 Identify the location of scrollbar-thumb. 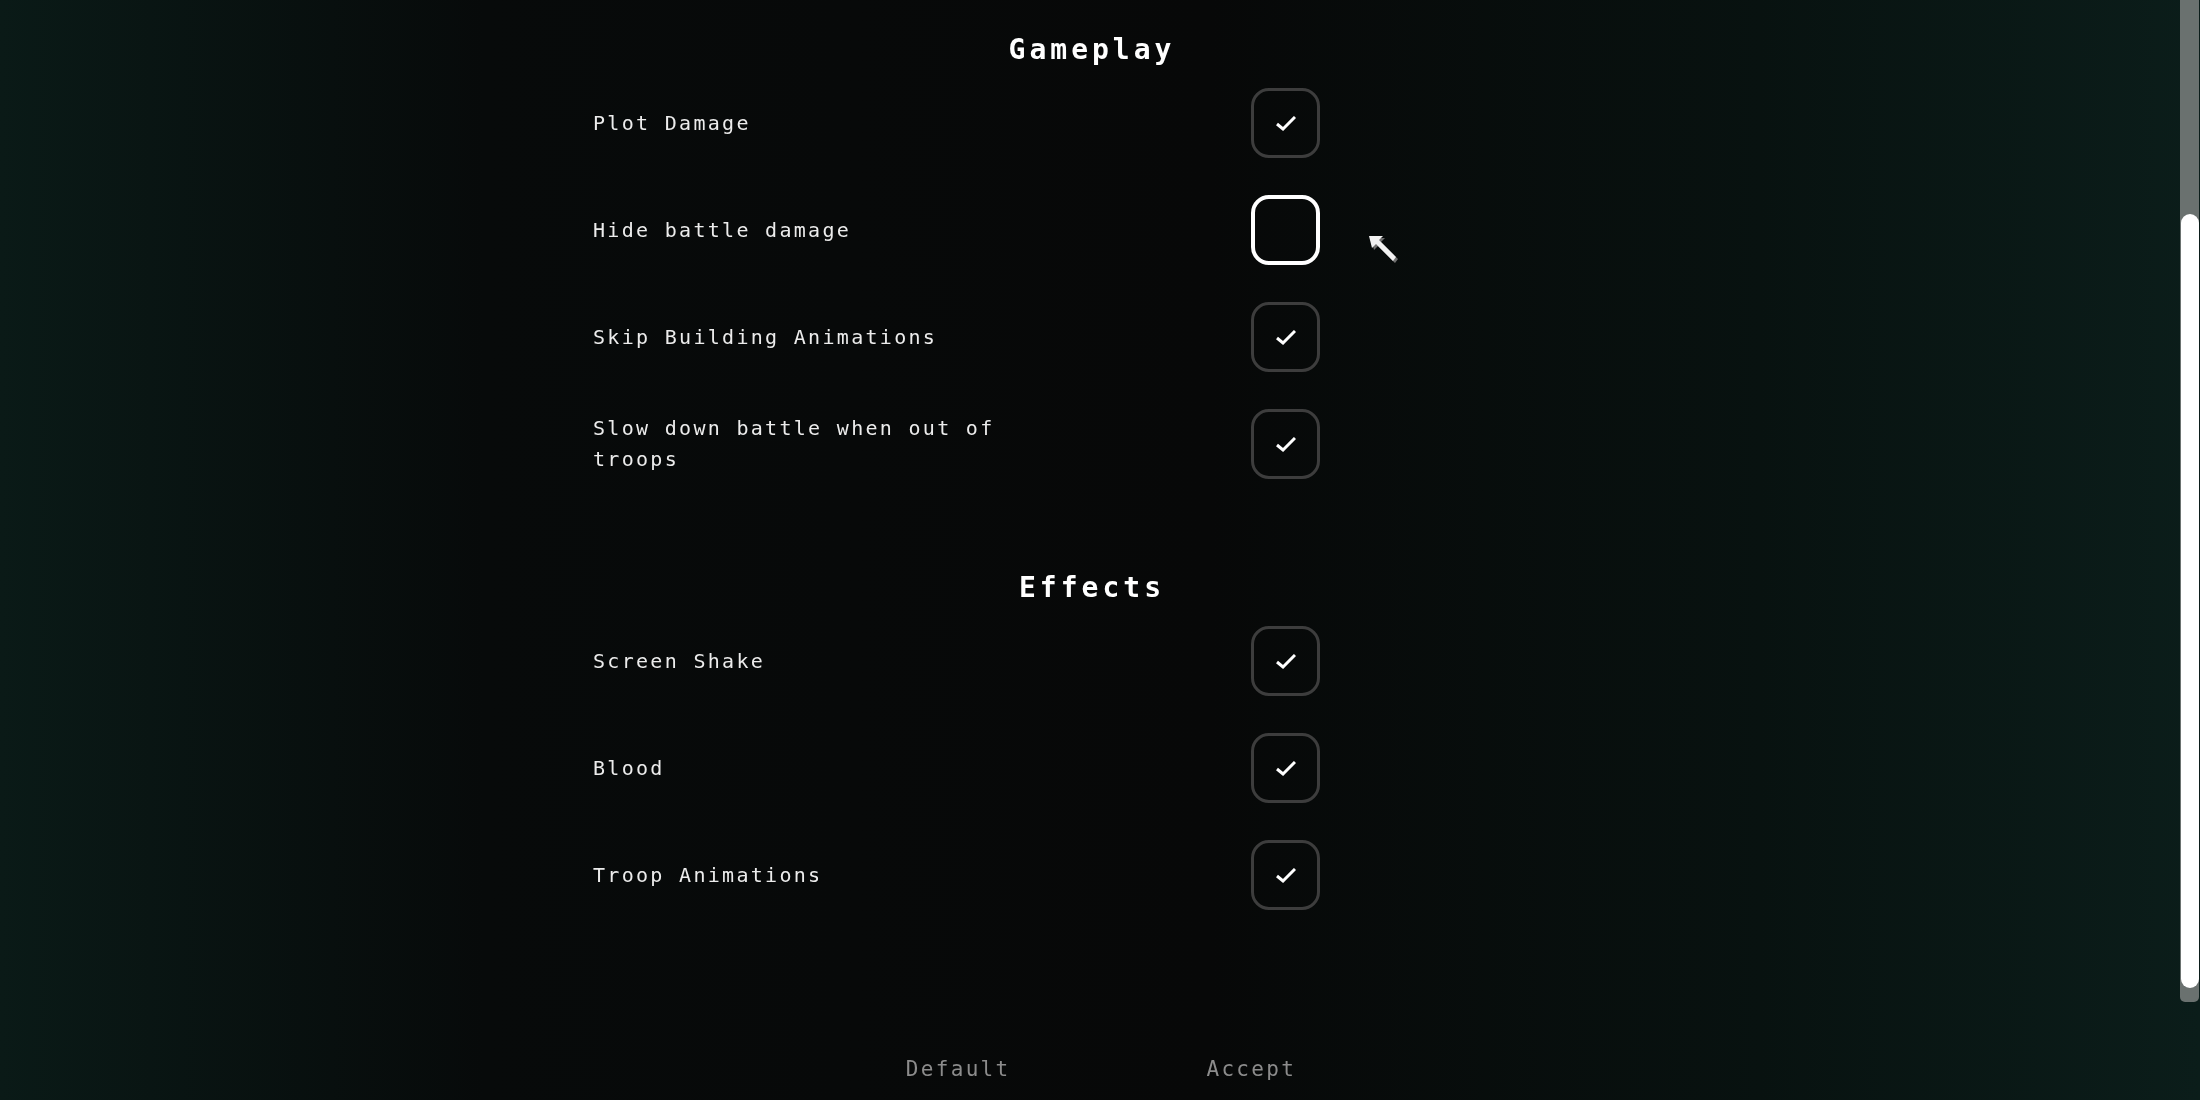
(2189, 601).